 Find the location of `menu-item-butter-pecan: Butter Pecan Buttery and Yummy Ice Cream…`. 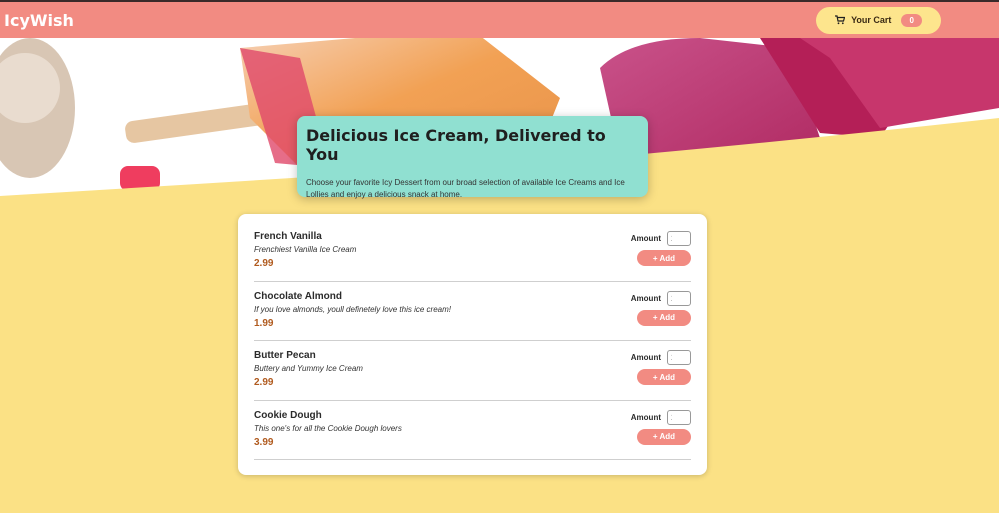

menu-item-butter-pecan: Butter Pecan Buttery and Yummy Ice Cream… is located at coordinates (472, 371).